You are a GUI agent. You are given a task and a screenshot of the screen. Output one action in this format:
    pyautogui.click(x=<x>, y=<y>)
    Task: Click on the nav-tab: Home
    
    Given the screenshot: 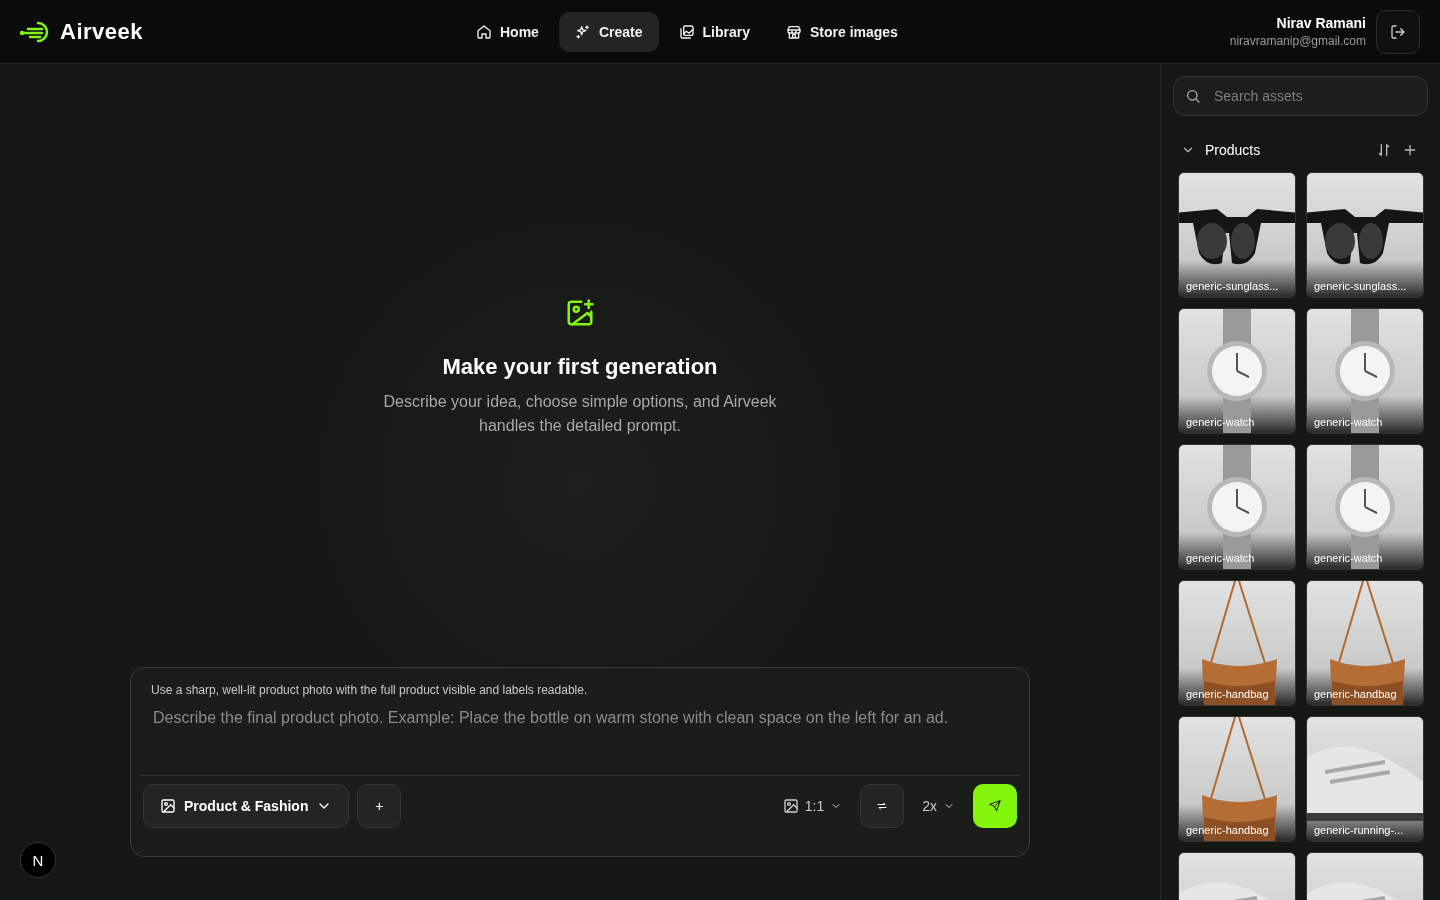 What is the action you would take?
    pyautogui.click(x=507, y=31)
    